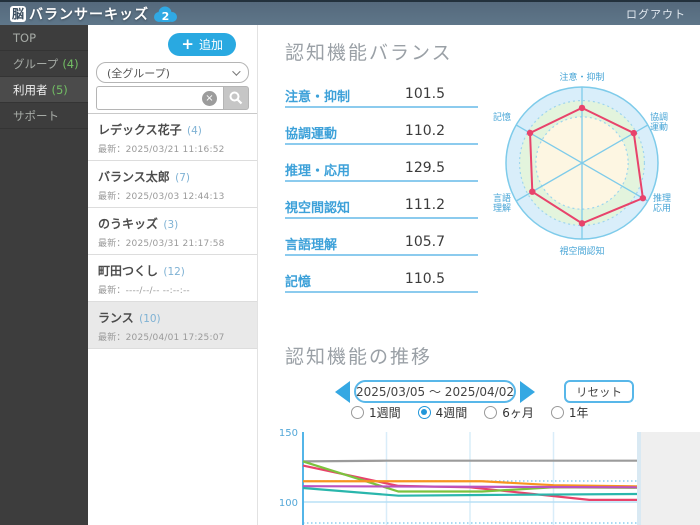 Image resolution: width=700 pixels, height=525 pixels. I want to click on user-record-count: (10), so click(148, 319).